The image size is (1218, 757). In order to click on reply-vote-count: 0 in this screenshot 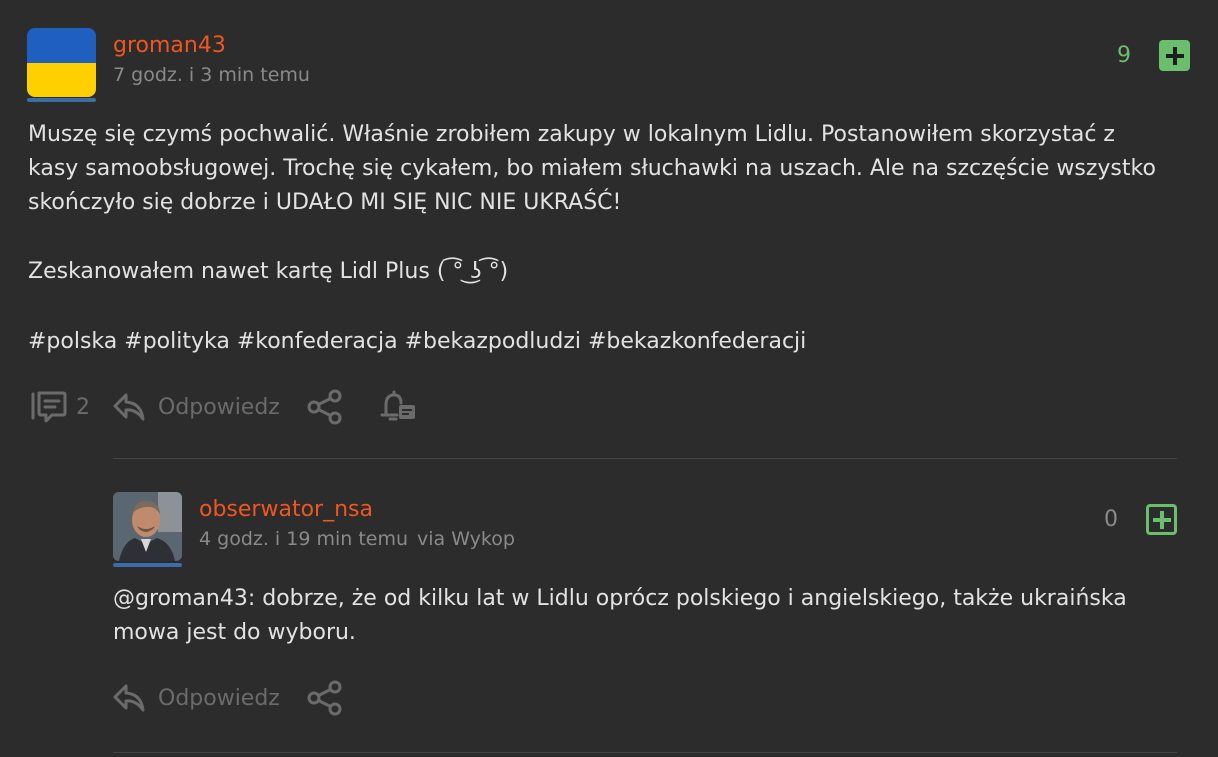, I will do `click(1111, 519)`.